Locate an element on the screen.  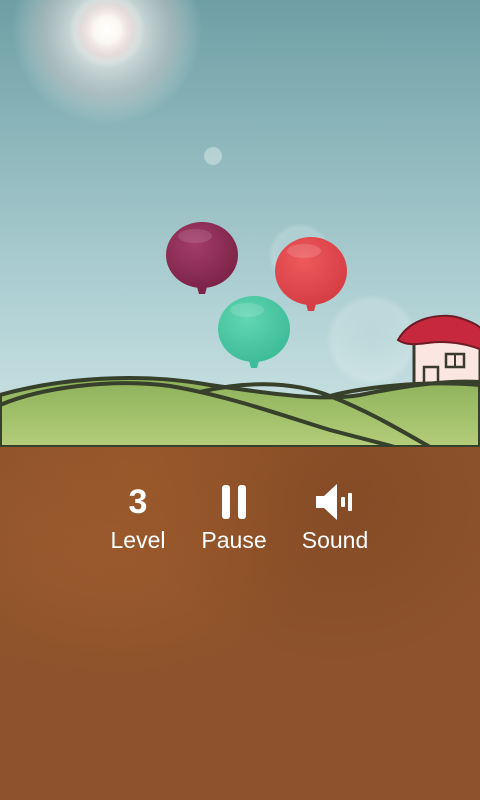
speaker-icon is located at coordinates (335, 502).